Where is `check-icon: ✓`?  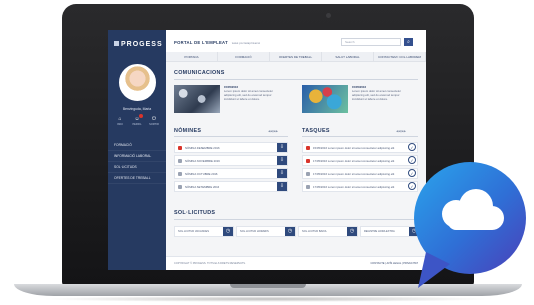 check-icon: ✓ is located at coordinates (412, 147).